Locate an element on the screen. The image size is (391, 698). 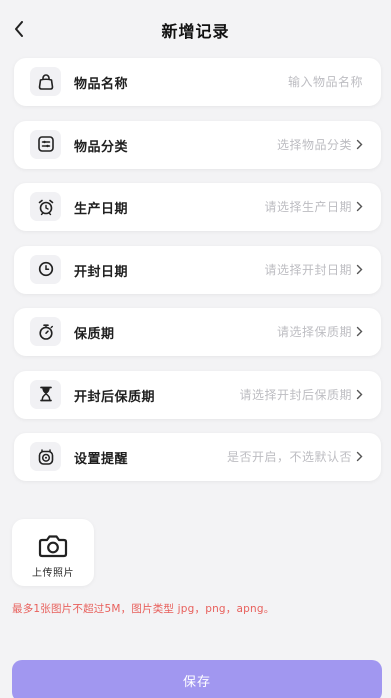
upload-photo-button: 上传照片 is located at coordinates (53, 552).